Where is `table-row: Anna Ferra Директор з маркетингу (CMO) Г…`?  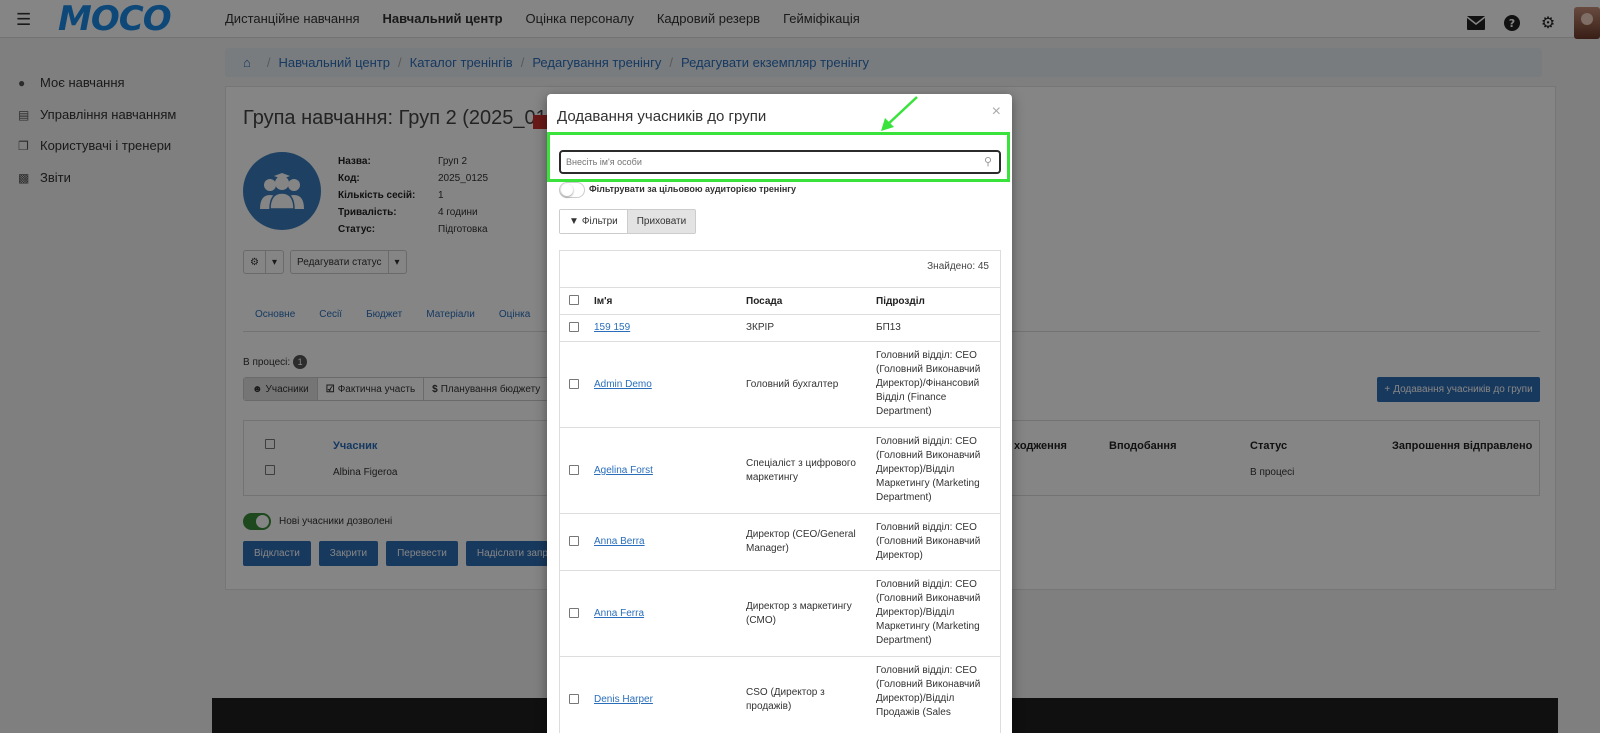 table-row: Anna Ferra Директор з маркетингу (CMO) Г… is located at coordinates (780, 614).